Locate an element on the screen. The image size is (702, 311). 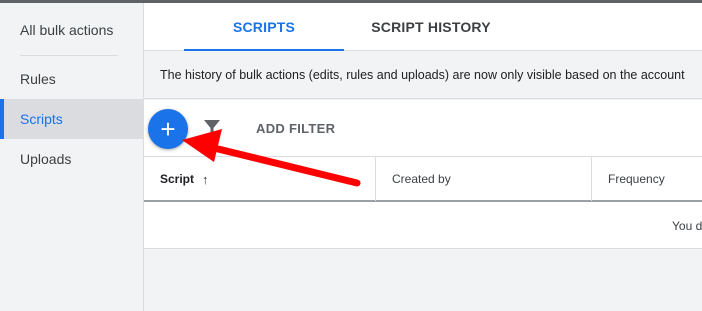
sidebar-item-uploads: Uploads is located at coordinates (71, 159).